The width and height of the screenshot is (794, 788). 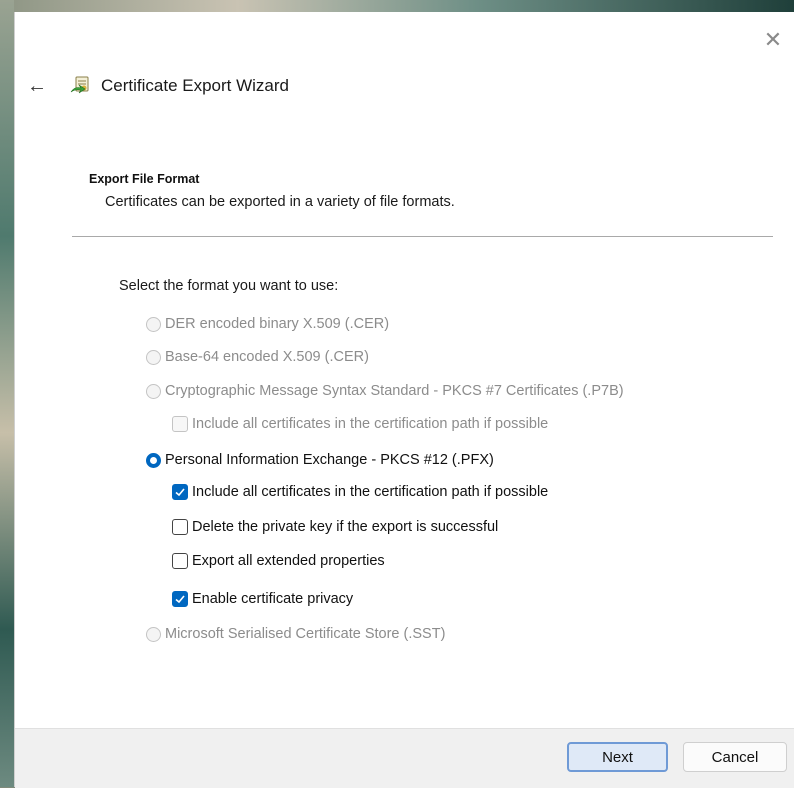 What do you see at coordinates (229, 286) in the screenshot?
I see `format-prompt-label: Select the format you want to use:` at bounding box center [229, 286].